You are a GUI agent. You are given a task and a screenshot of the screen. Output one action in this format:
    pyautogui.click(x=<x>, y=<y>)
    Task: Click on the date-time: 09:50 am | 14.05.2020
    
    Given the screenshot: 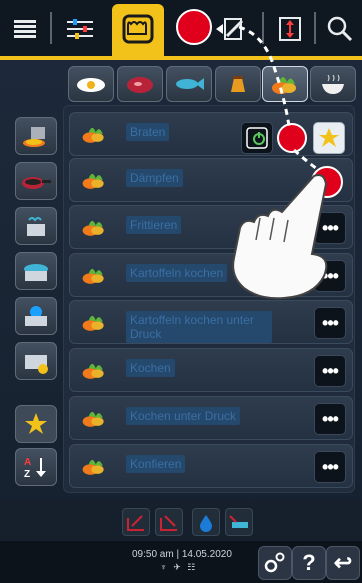 What is the action you would take?
    pyautogui.click(x=182, y=554)
    